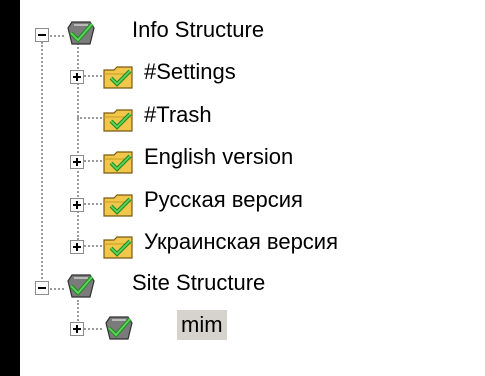 This screenshot has height=376, width=485. I want to click on node-label: Украинская версия, so click(241, 241).